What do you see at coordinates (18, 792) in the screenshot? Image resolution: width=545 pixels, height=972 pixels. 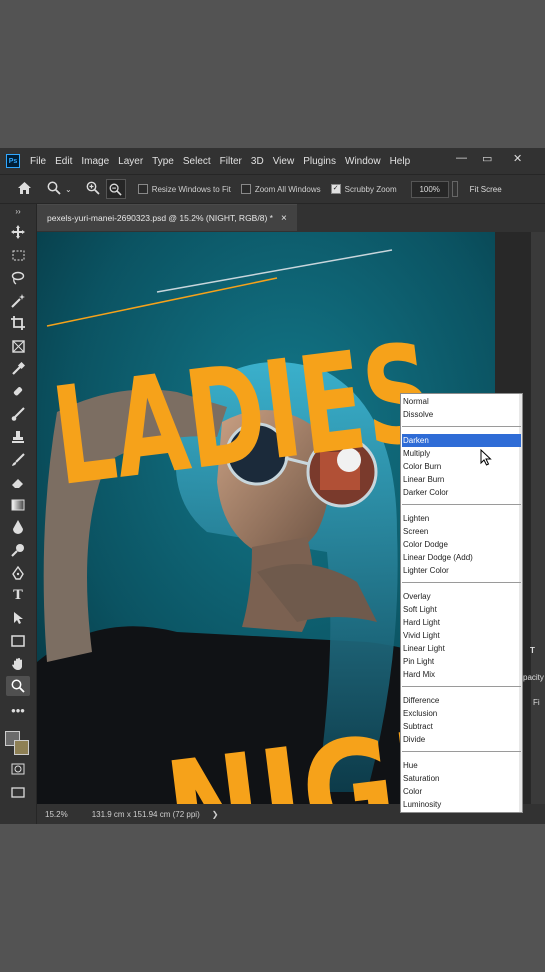 I see `screen-mode-icon` at bounding box center [18, 792].